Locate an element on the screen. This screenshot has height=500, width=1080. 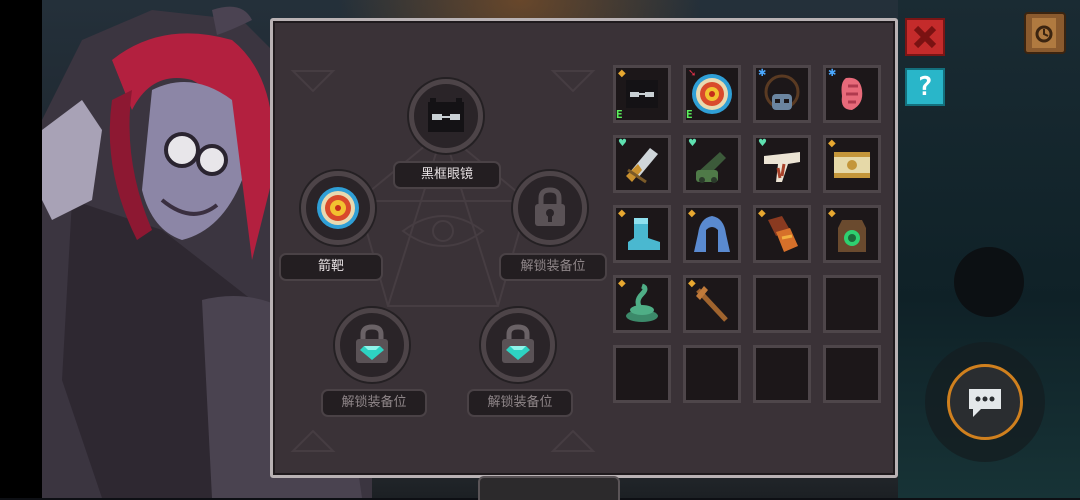
chat-bubble-icon is located at coordinates (985, 403).